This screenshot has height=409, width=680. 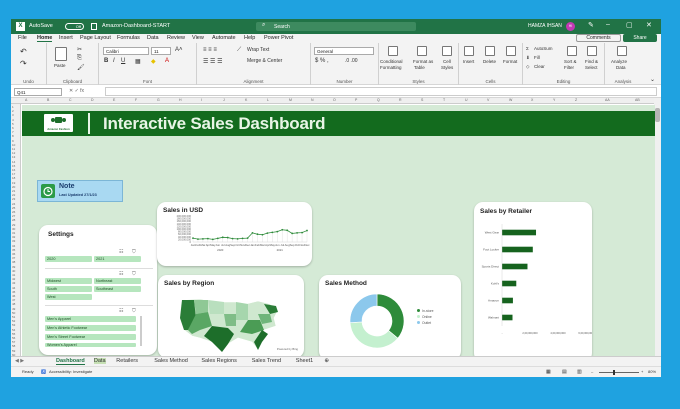 What do you see at coordinates (114, 61) in the screenshot?
I see `italic-icon: I` at bounding box center [114, 61].